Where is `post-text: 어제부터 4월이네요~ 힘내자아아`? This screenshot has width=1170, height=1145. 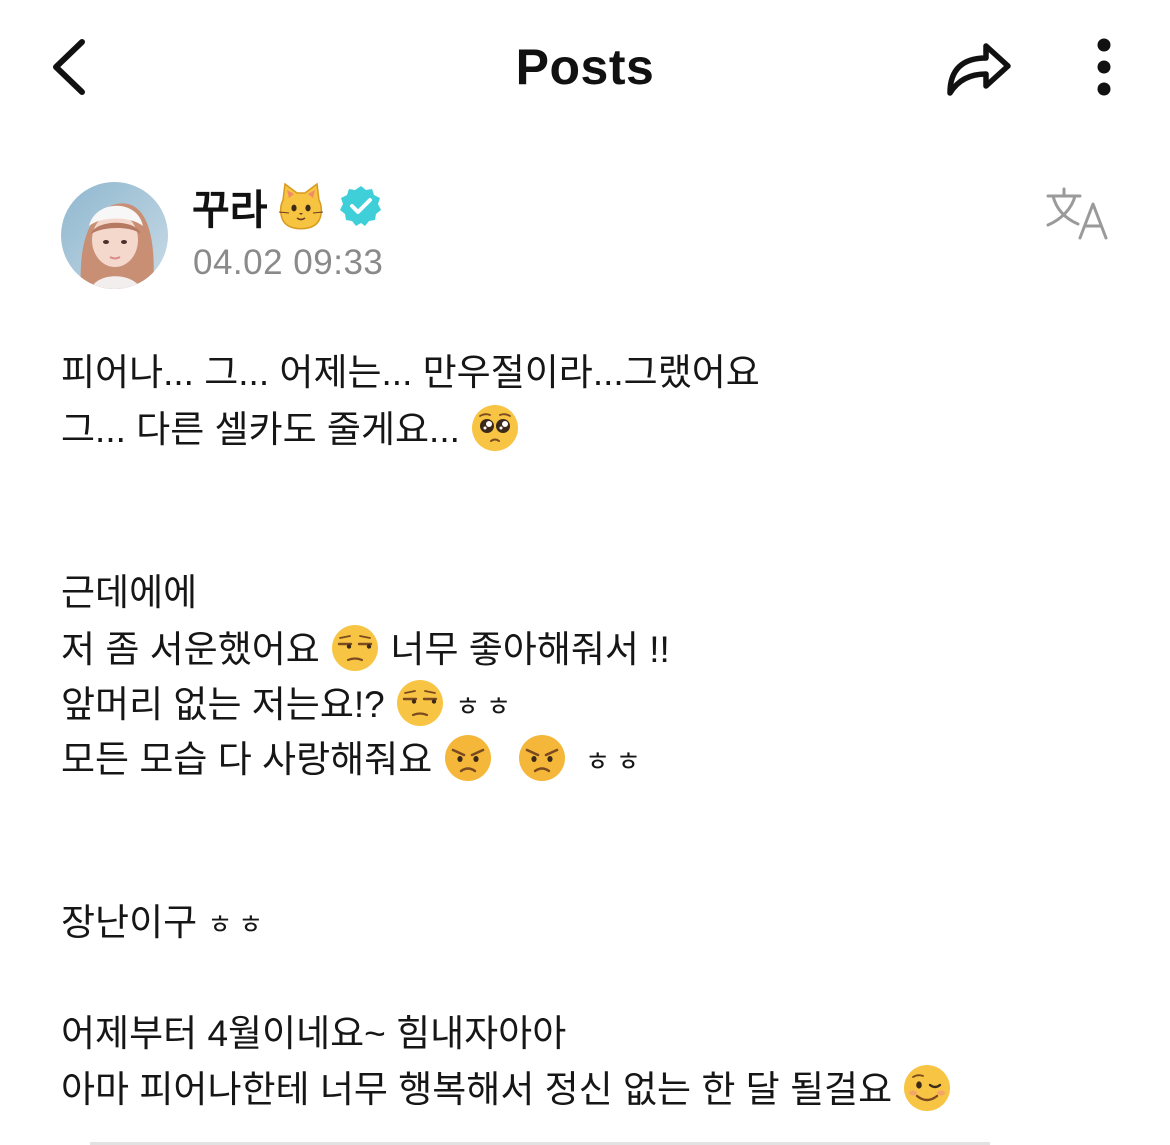
post-text: 어제부터 4월이네요~ 힘내자아아 is located at coordinates (314, 1033).